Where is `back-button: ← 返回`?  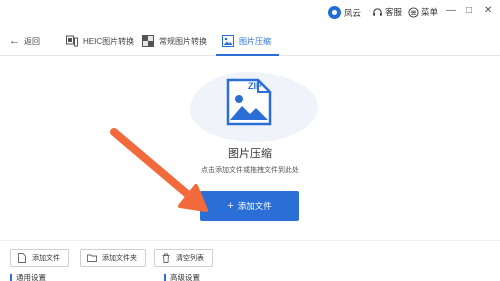
back-button: ← 返回 is located at coordinates (24, 41).